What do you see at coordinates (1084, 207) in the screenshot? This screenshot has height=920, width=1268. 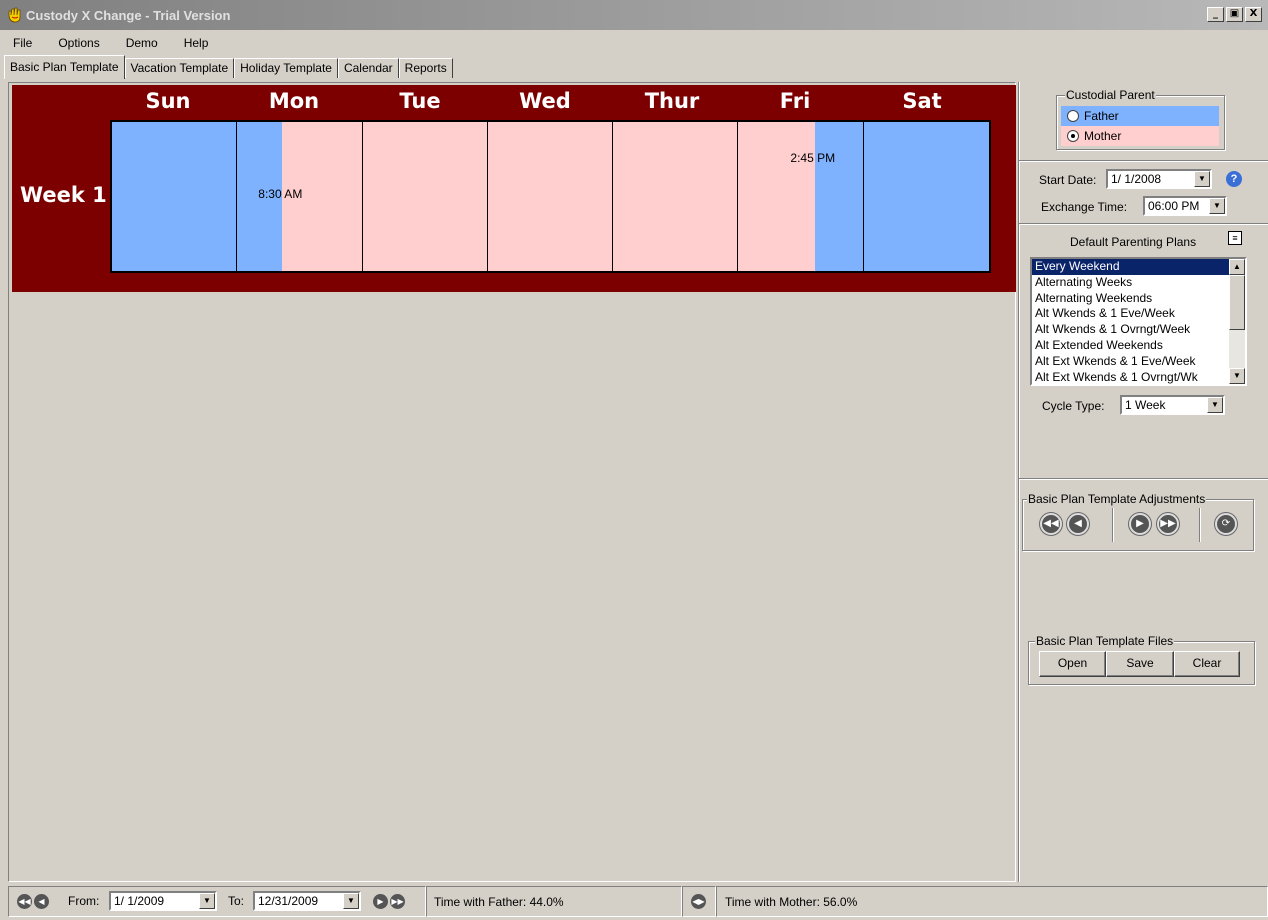 I see `exchange-time-label: Exchange Time:` at bounding box center [1084, 207].